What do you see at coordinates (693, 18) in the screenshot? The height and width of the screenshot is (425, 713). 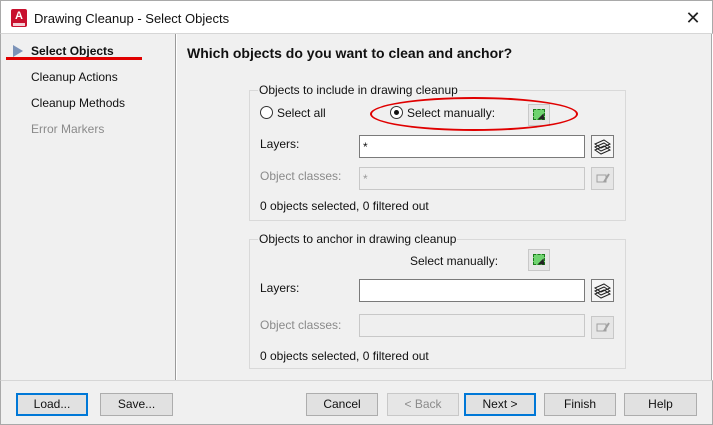 I see `close-icon: ✕` at bounding box center [693, 18].